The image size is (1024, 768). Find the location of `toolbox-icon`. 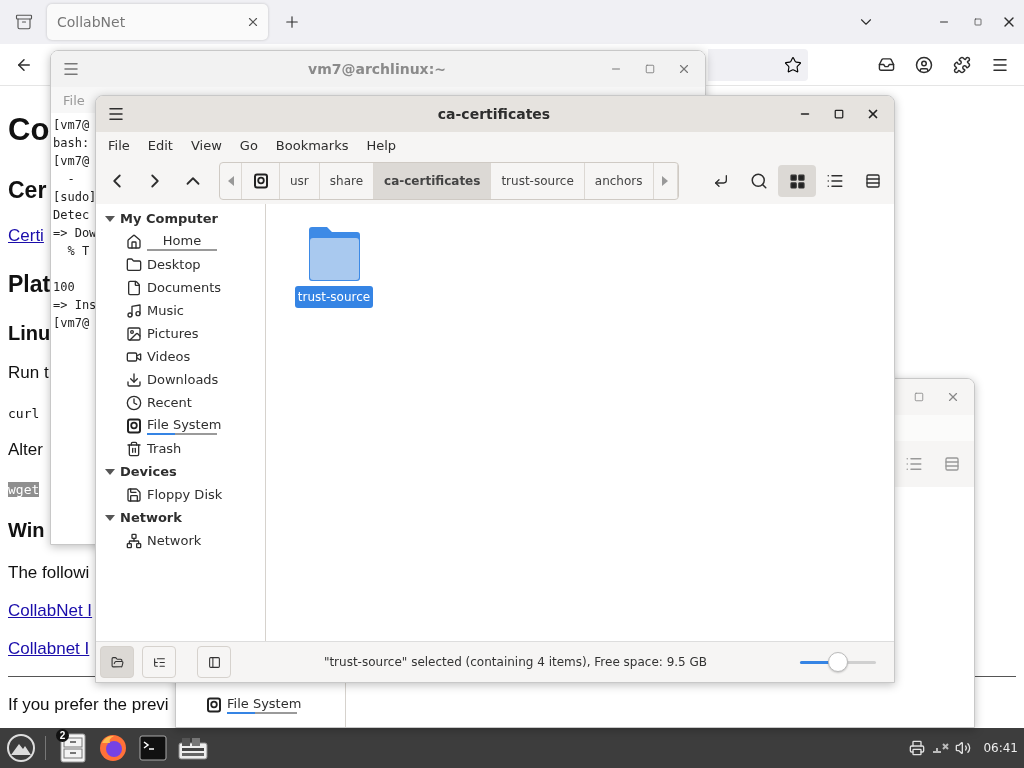

toolbox-icon is located at coordinates (193, 748).